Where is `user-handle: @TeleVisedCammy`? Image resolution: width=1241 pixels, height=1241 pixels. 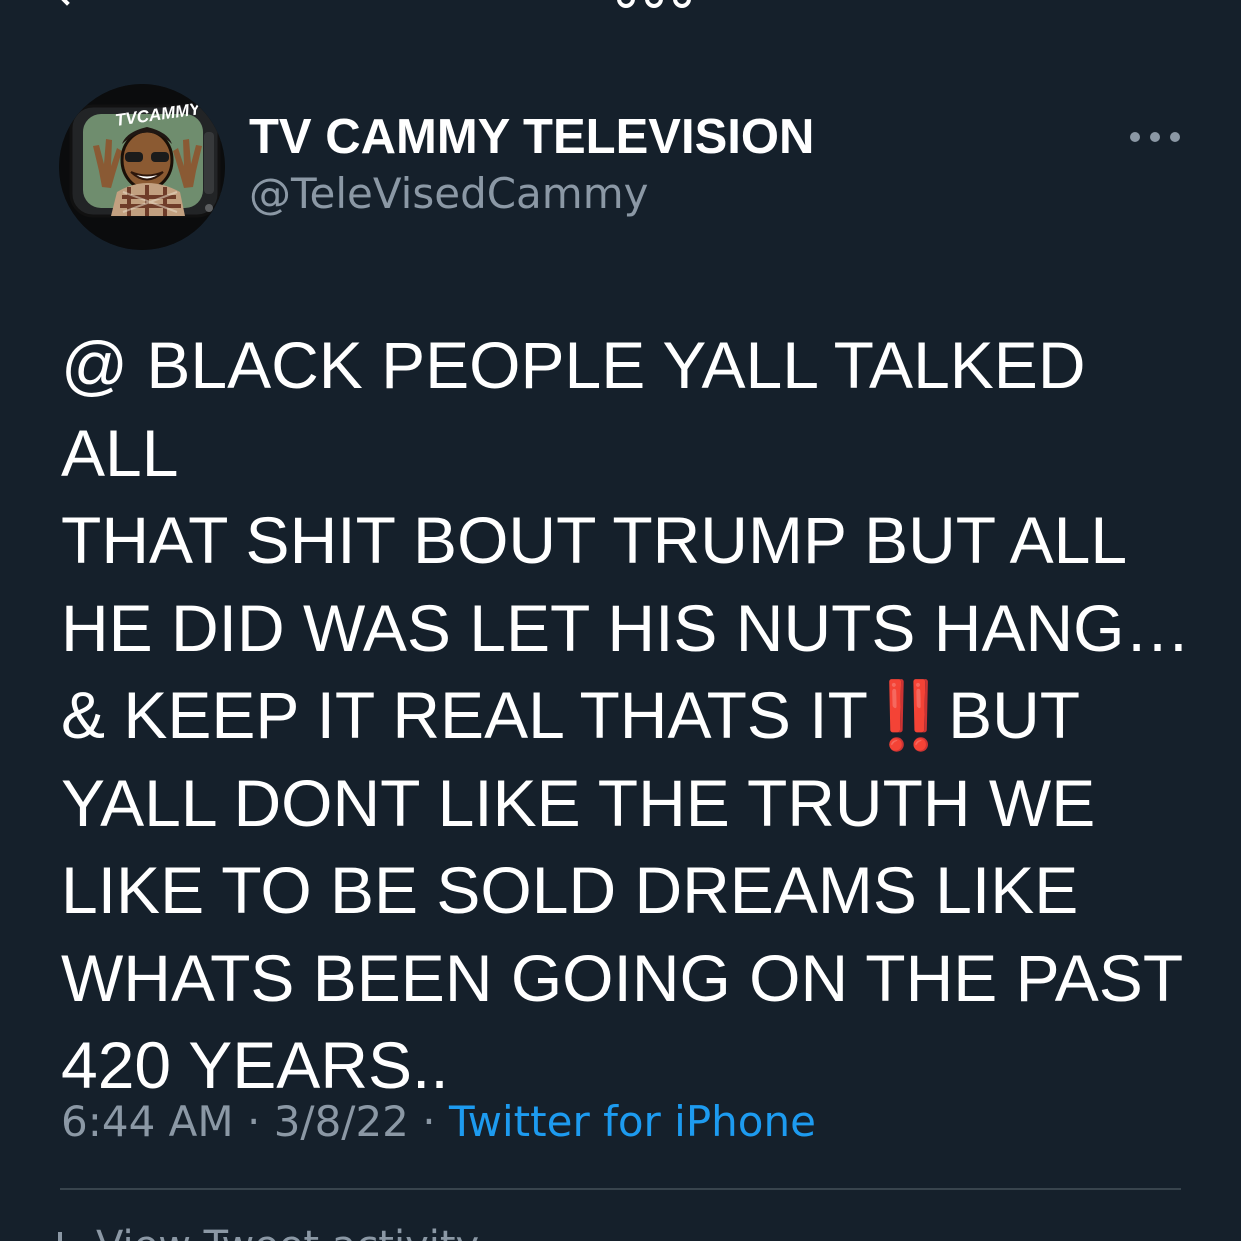 user-handle: @TeleVisedCammy is located at coordinates (531, 194).